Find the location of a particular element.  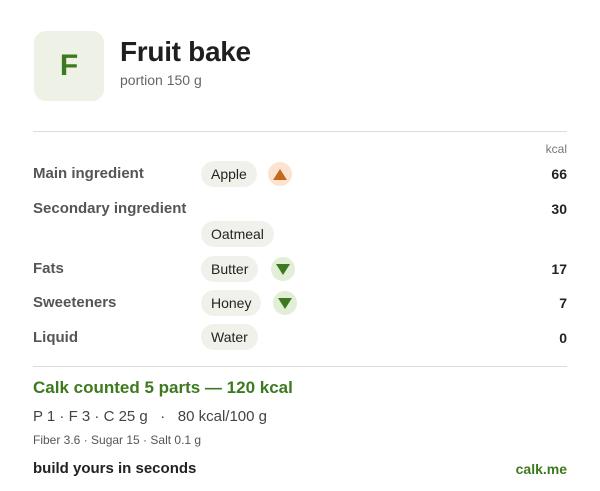

app-logo: F is located at coordinates (69, 66).